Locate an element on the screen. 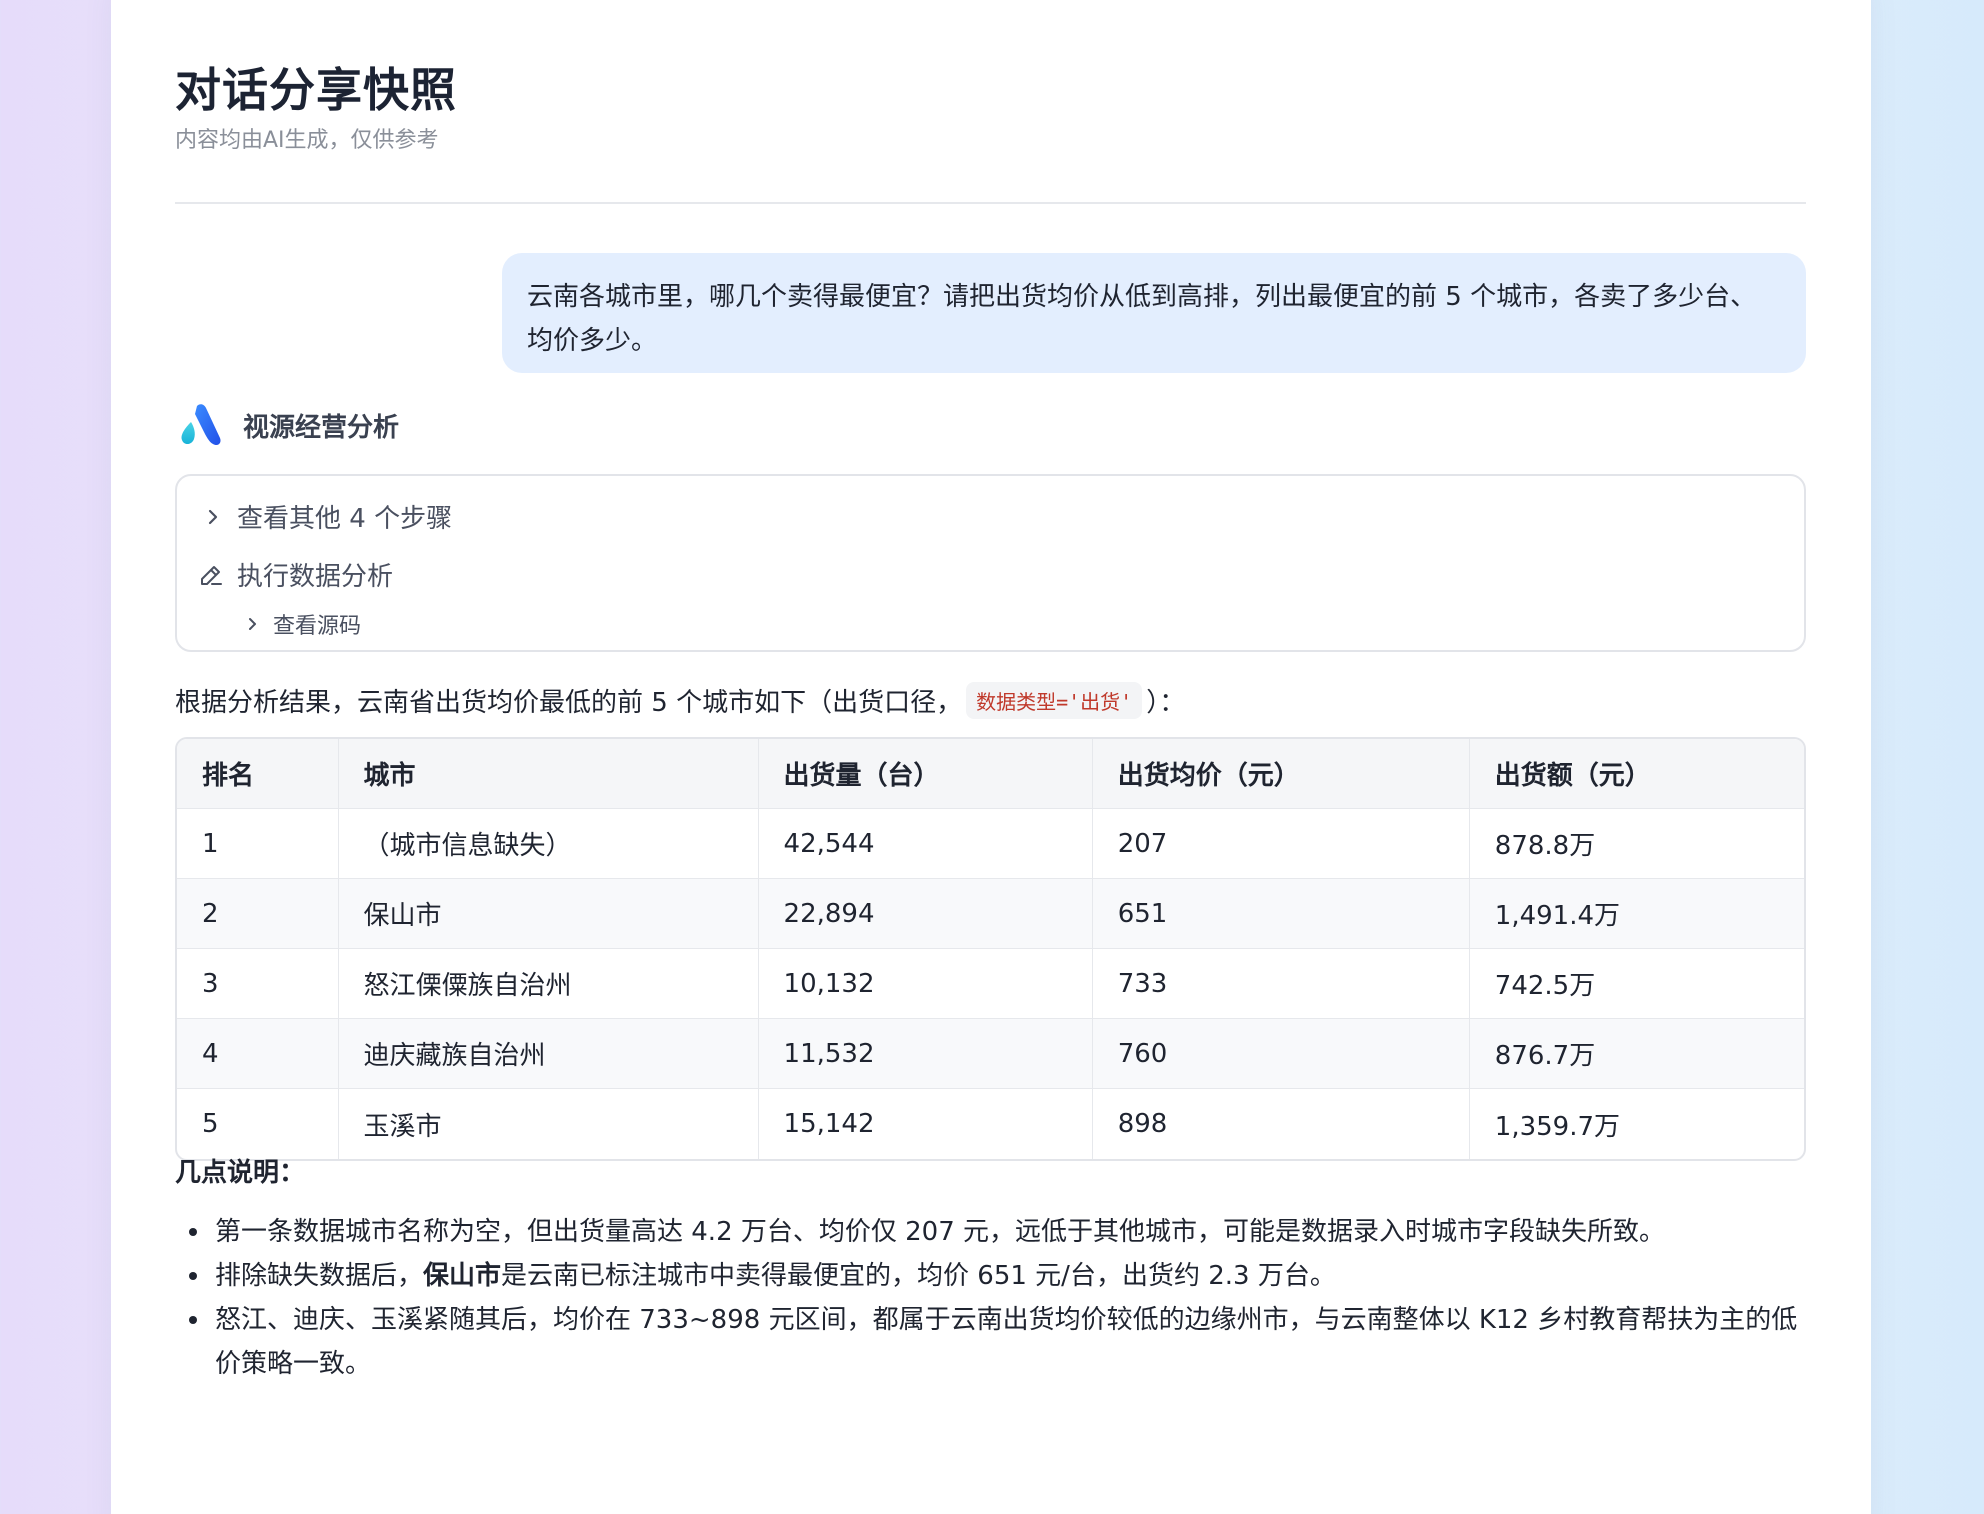 This screenshot has width=1984, height=1514. cell-rank: 4 is located at coordinates (258, 1054).